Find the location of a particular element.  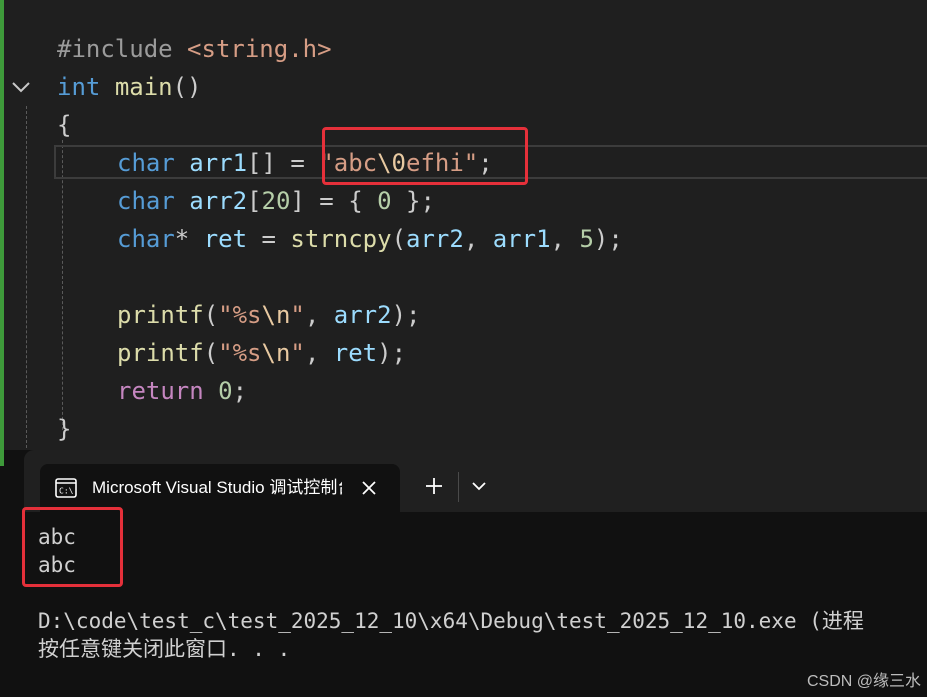

code-line: #include <string.h> is located at coordinates (194, 49).